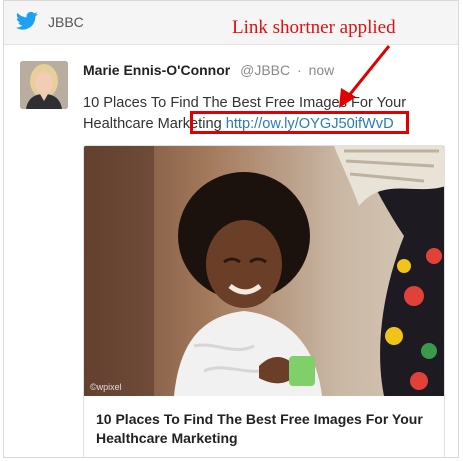  What do you see at coordinates (156, 70) in the screenshot?
I see `author-name: Marie Ennis-O'Connor` at bounding box center [156, 70].